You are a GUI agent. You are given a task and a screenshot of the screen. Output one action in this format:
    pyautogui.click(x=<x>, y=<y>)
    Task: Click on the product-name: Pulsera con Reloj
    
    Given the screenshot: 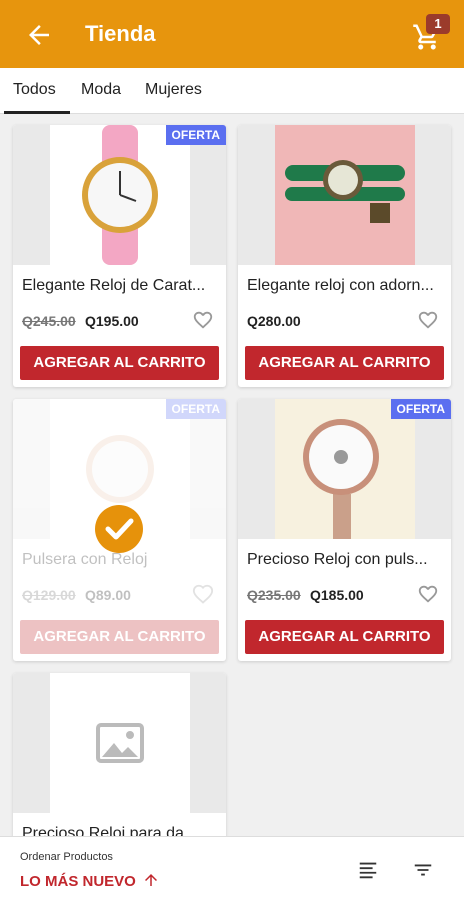 What is the action you would take?
    pyautogui.click(x=120, y=560)
    